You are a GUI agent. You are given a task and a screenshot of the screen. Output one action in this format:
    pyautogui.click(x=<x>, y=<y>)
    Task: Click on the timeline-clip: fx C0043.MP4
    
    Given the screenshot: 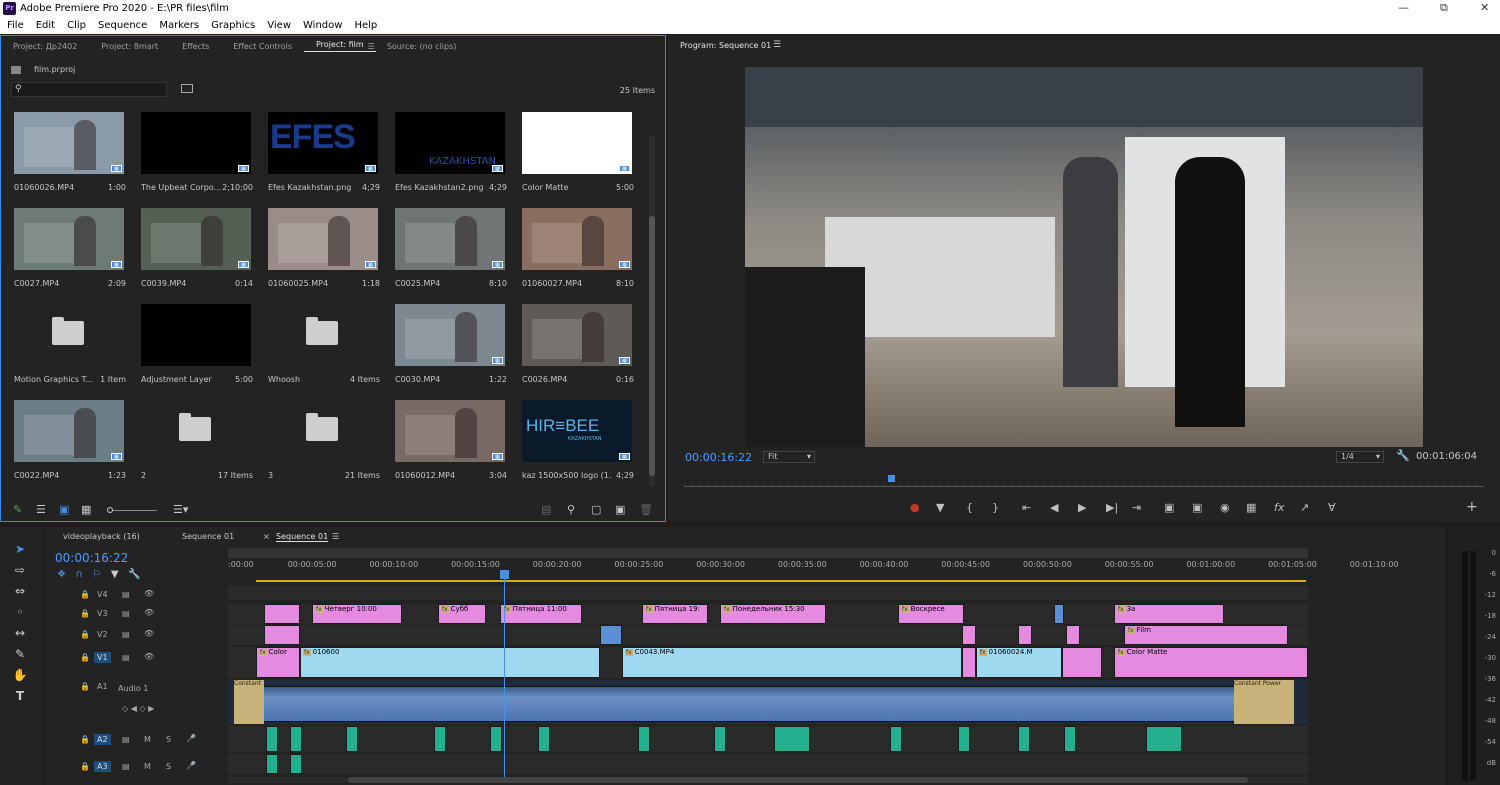 What is the action you would take?
    pyautogui.click(x=792, y=662)
    